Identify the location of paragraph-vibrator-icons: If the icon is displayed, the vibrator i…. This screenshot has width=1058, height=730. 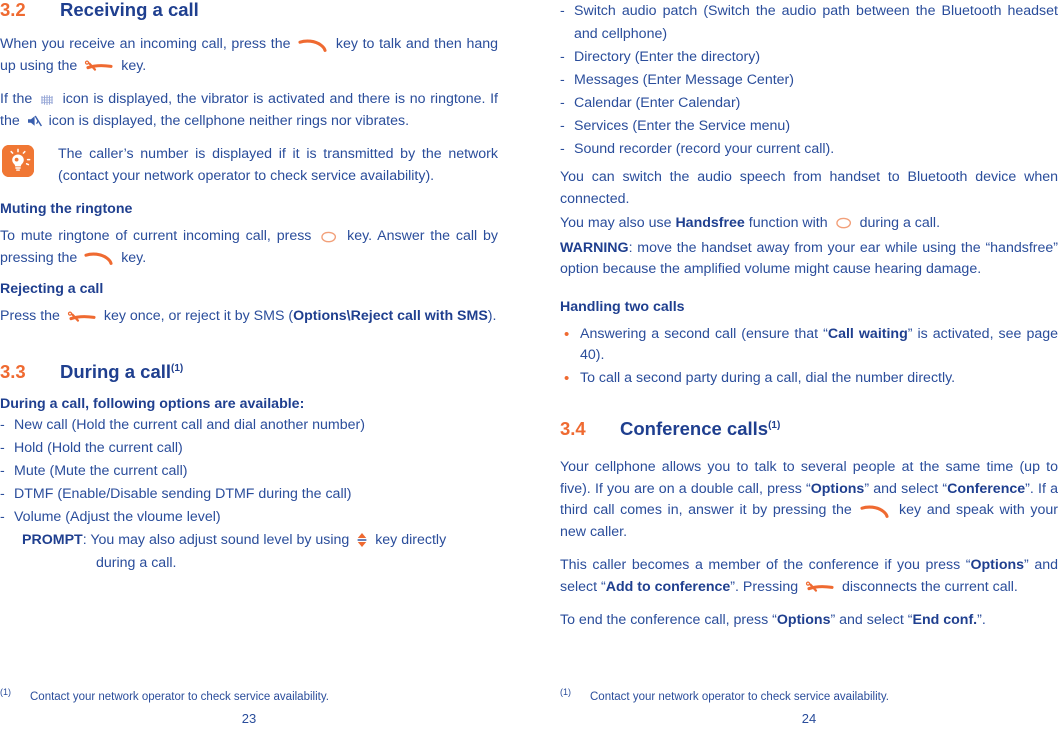
(249, 110).